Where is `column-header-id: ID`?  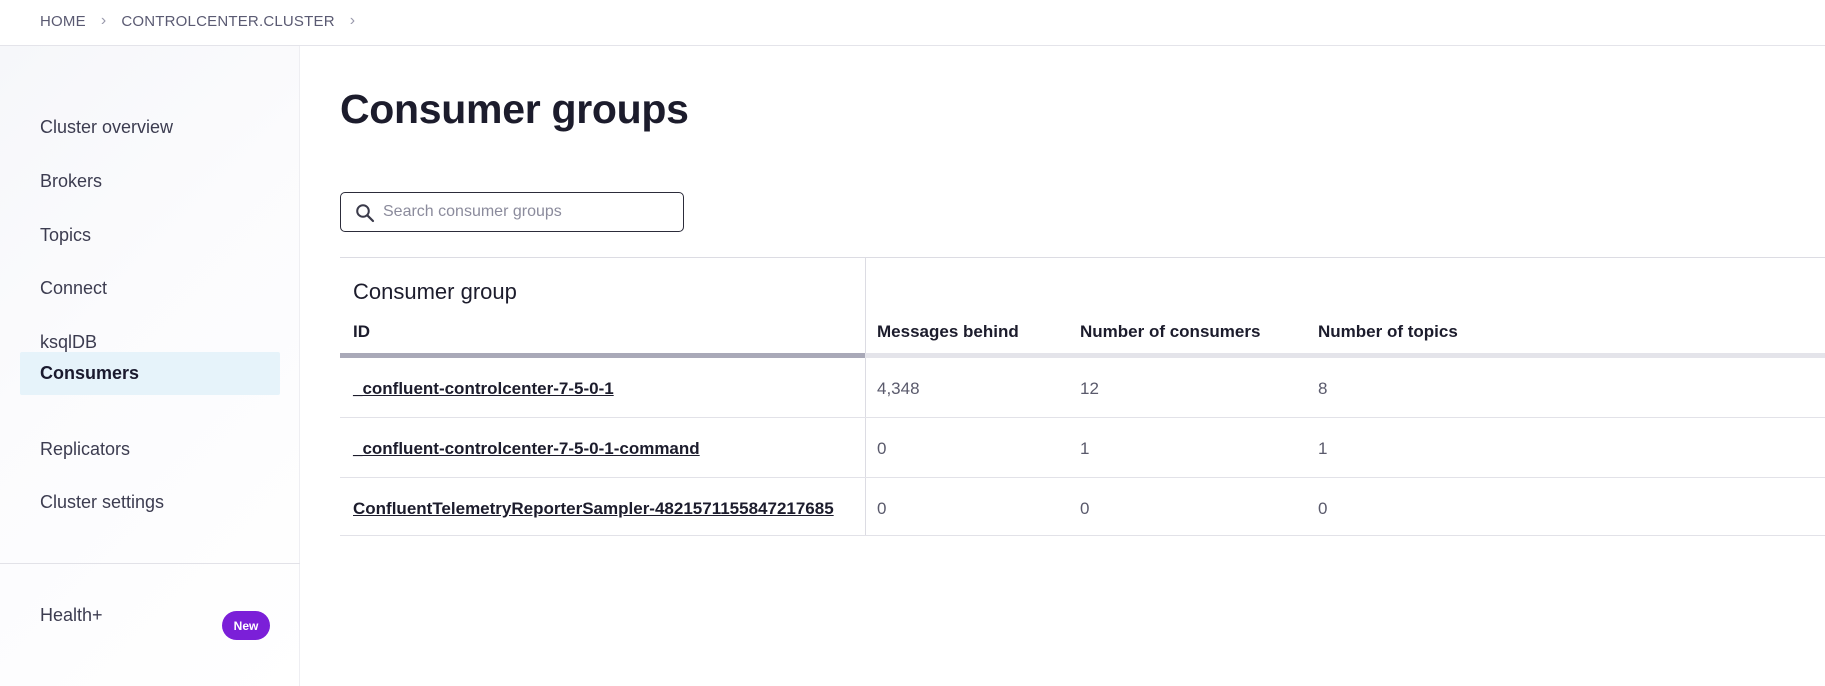 column-header-id: ID is located at coordinates (361, 332).